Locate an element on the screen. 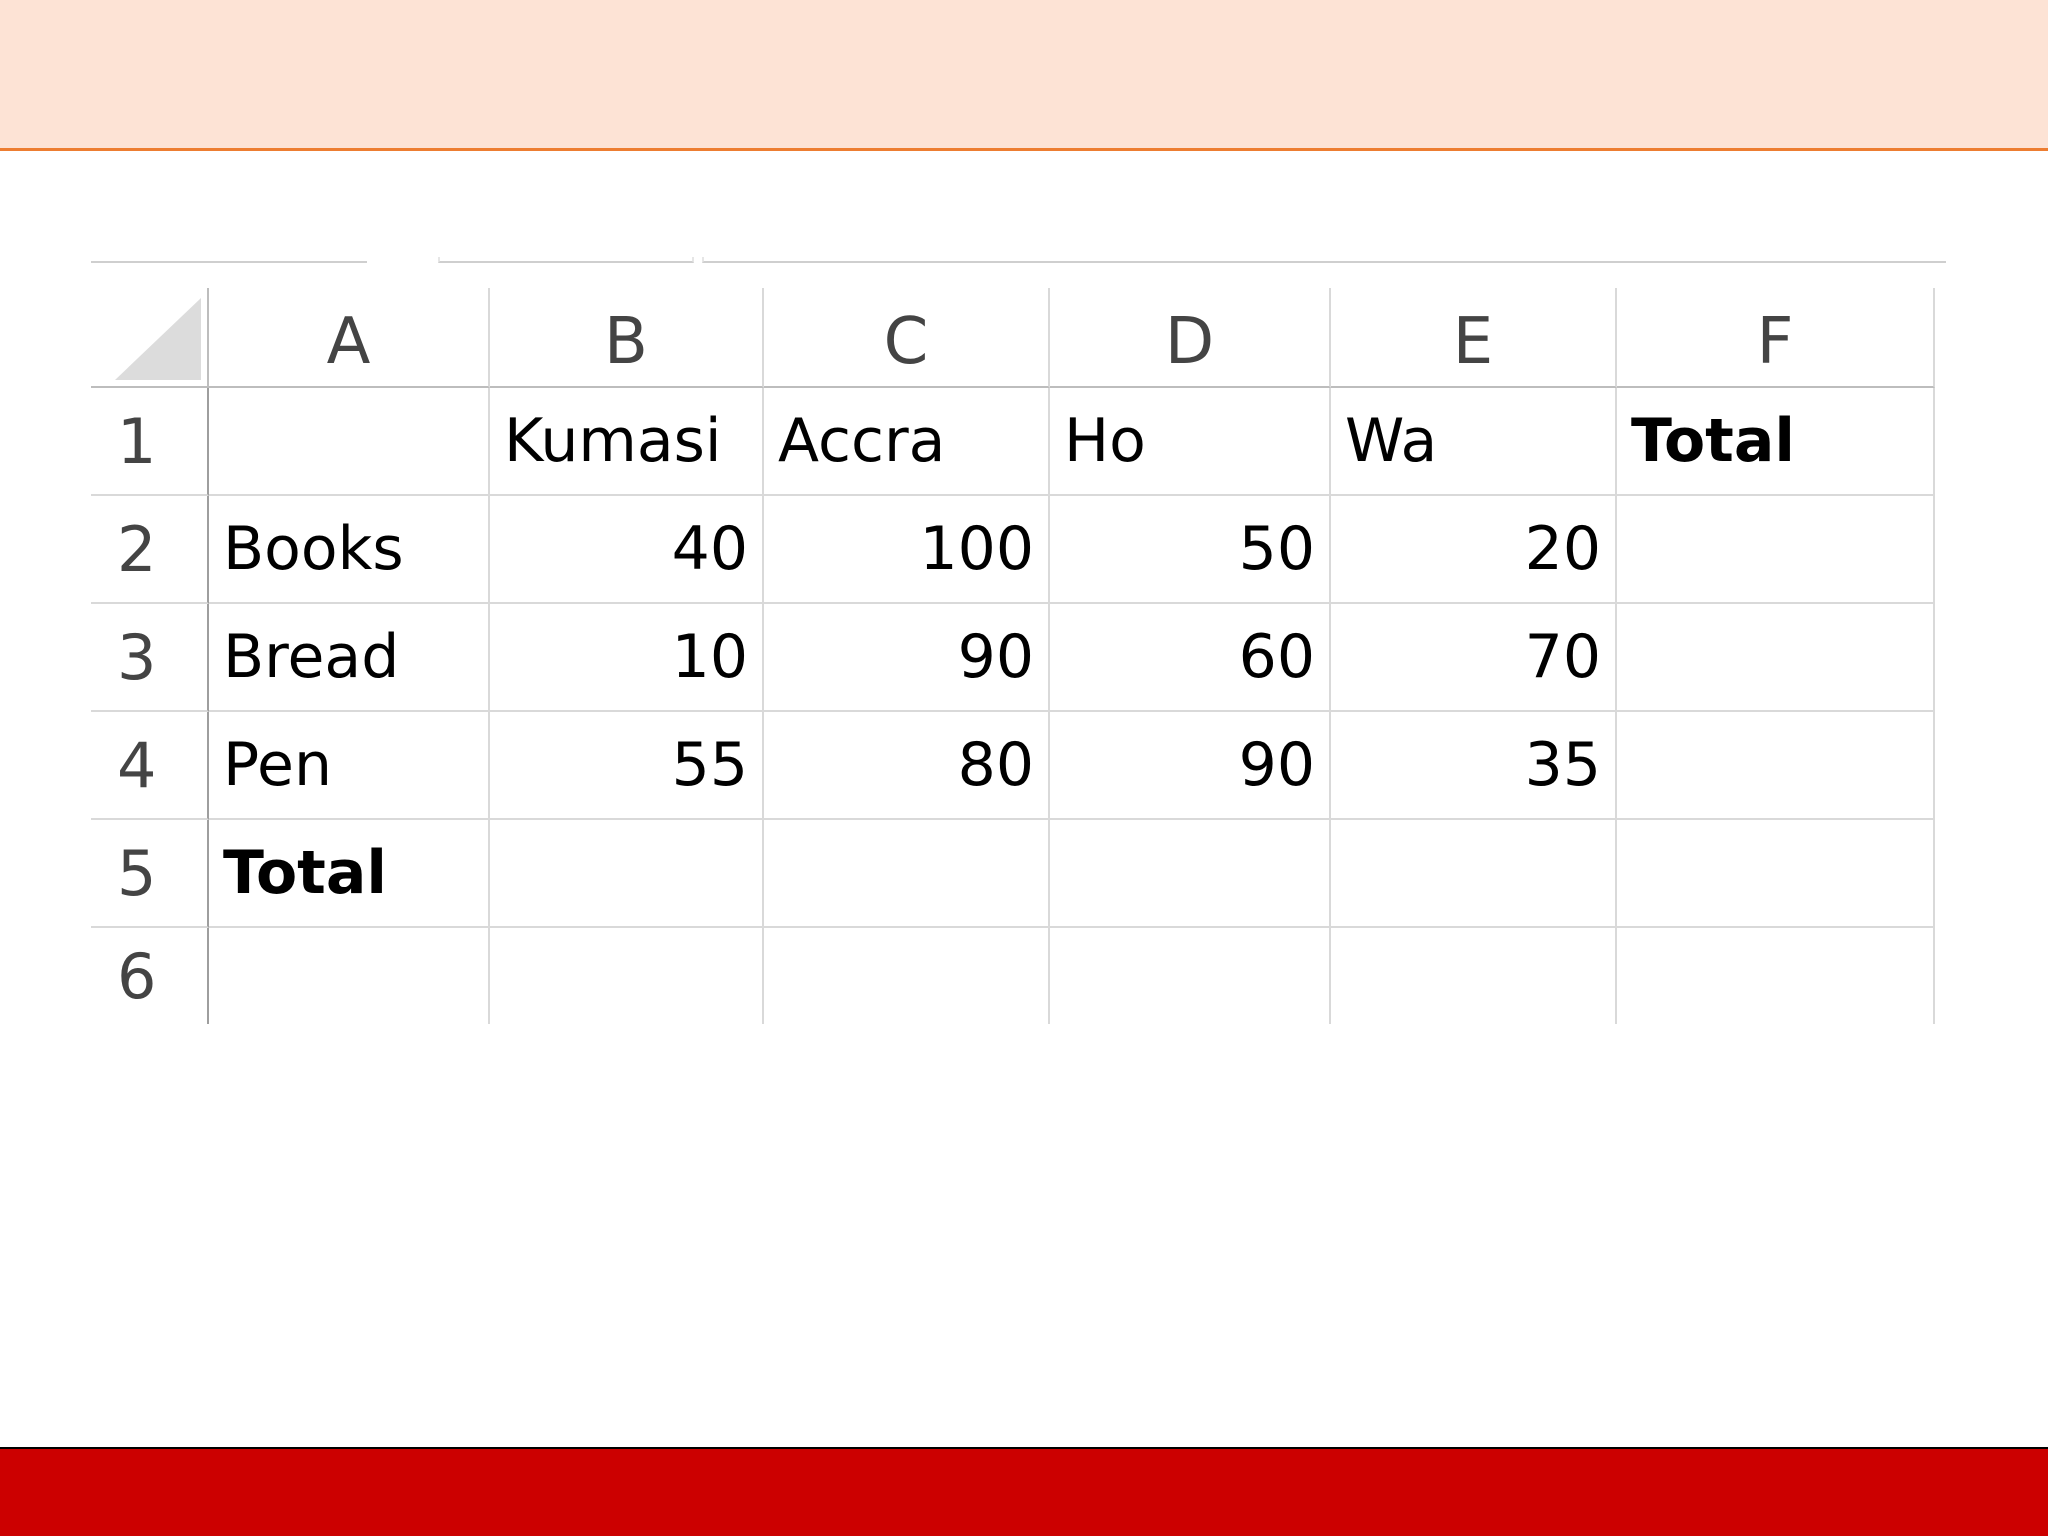 The width and height of the screenshot is (2048, 1536). cell-d5 is located at coordinates (1190, 874).